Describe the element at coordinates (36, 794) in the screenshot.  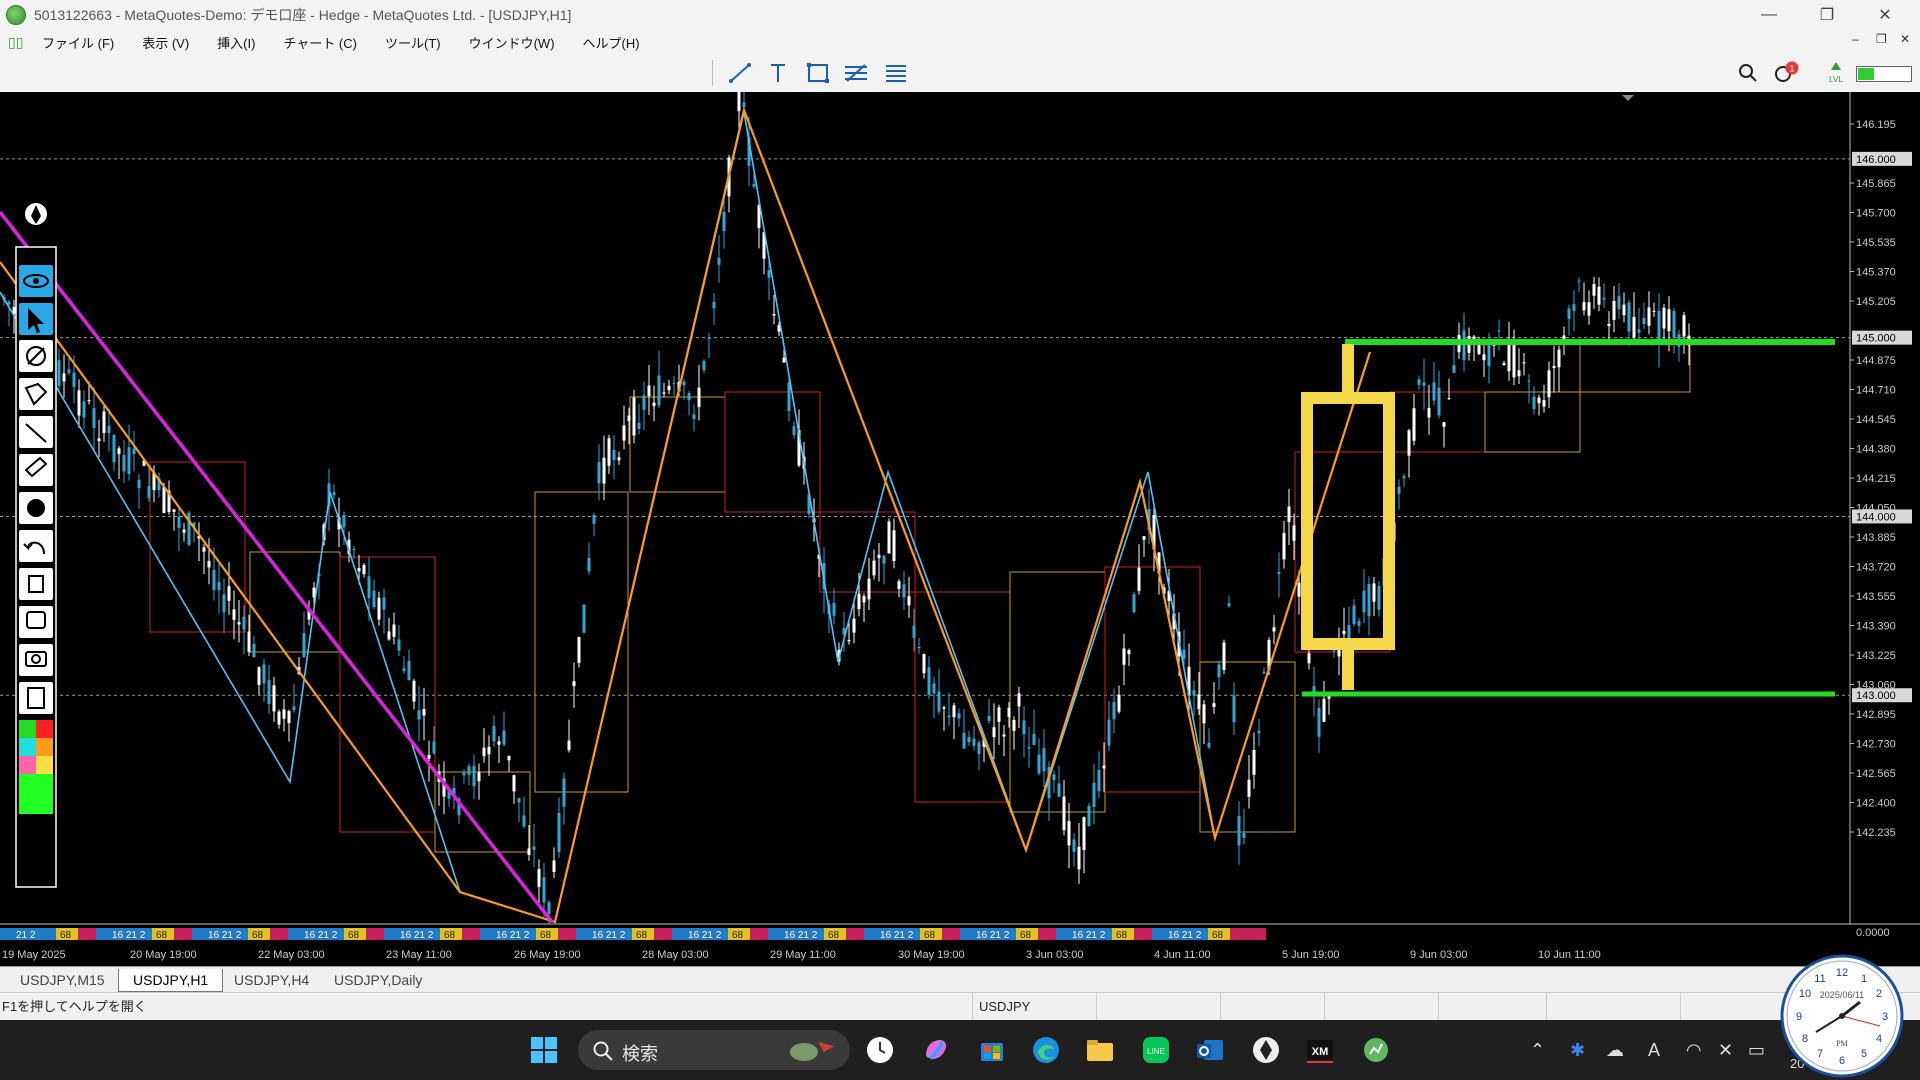
I see `current-color-swatch` at that location.